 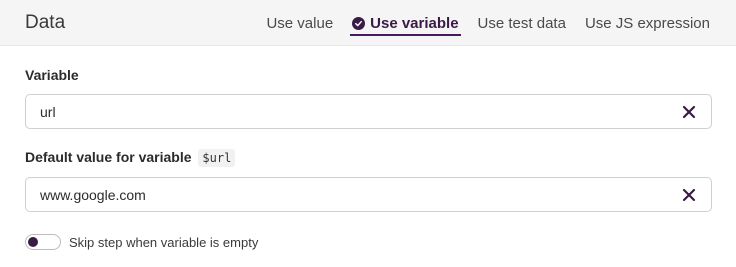 What do you see at coordinates (164, 242) in the screenshot?
I see `skip-step-label: Skip step when variable is empty` at bounding box center [164, 242].